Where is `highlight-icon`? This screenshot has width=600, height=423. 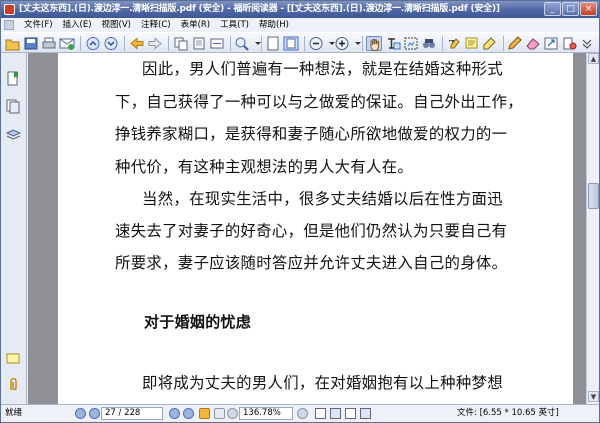
highlight-icon is located at coordinates (490, 43).